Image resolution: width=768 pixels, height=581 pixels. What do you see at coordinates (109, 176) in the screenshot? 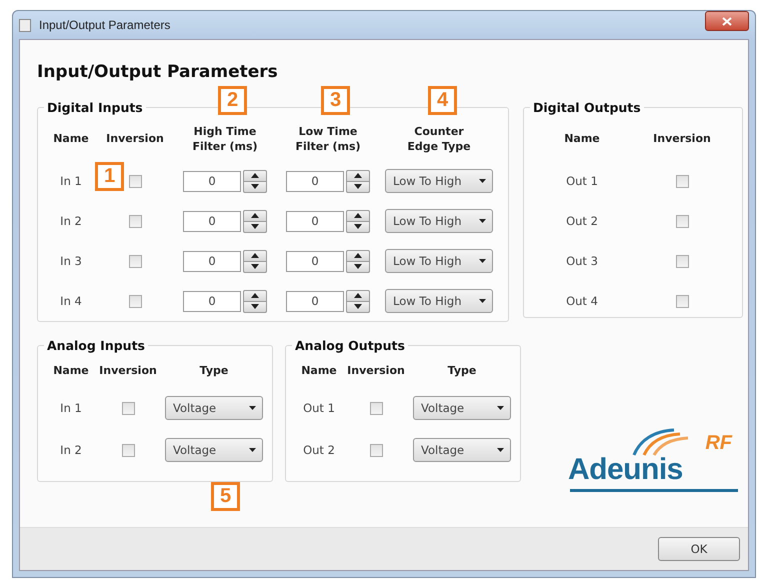
I see `callout-number: 1` at bounding box center [109, 176].